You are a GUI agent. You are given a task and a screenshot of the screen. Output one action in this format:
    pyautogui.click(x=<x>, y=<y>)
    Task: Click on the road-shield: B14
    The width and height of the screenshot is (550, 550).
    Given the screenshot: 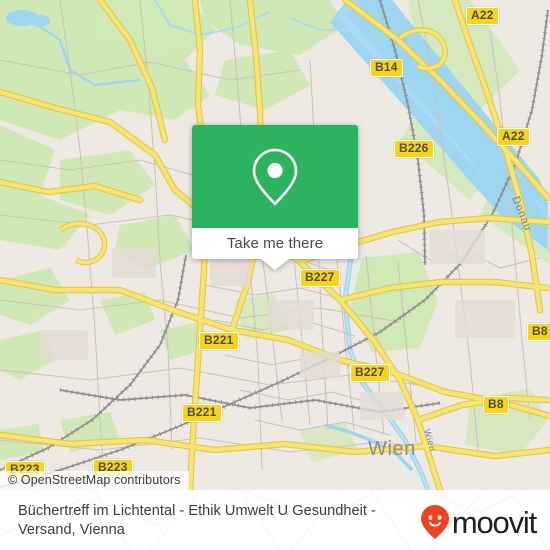 What is the action you would take?
    pyautogui.click(x=386, y=68)
    